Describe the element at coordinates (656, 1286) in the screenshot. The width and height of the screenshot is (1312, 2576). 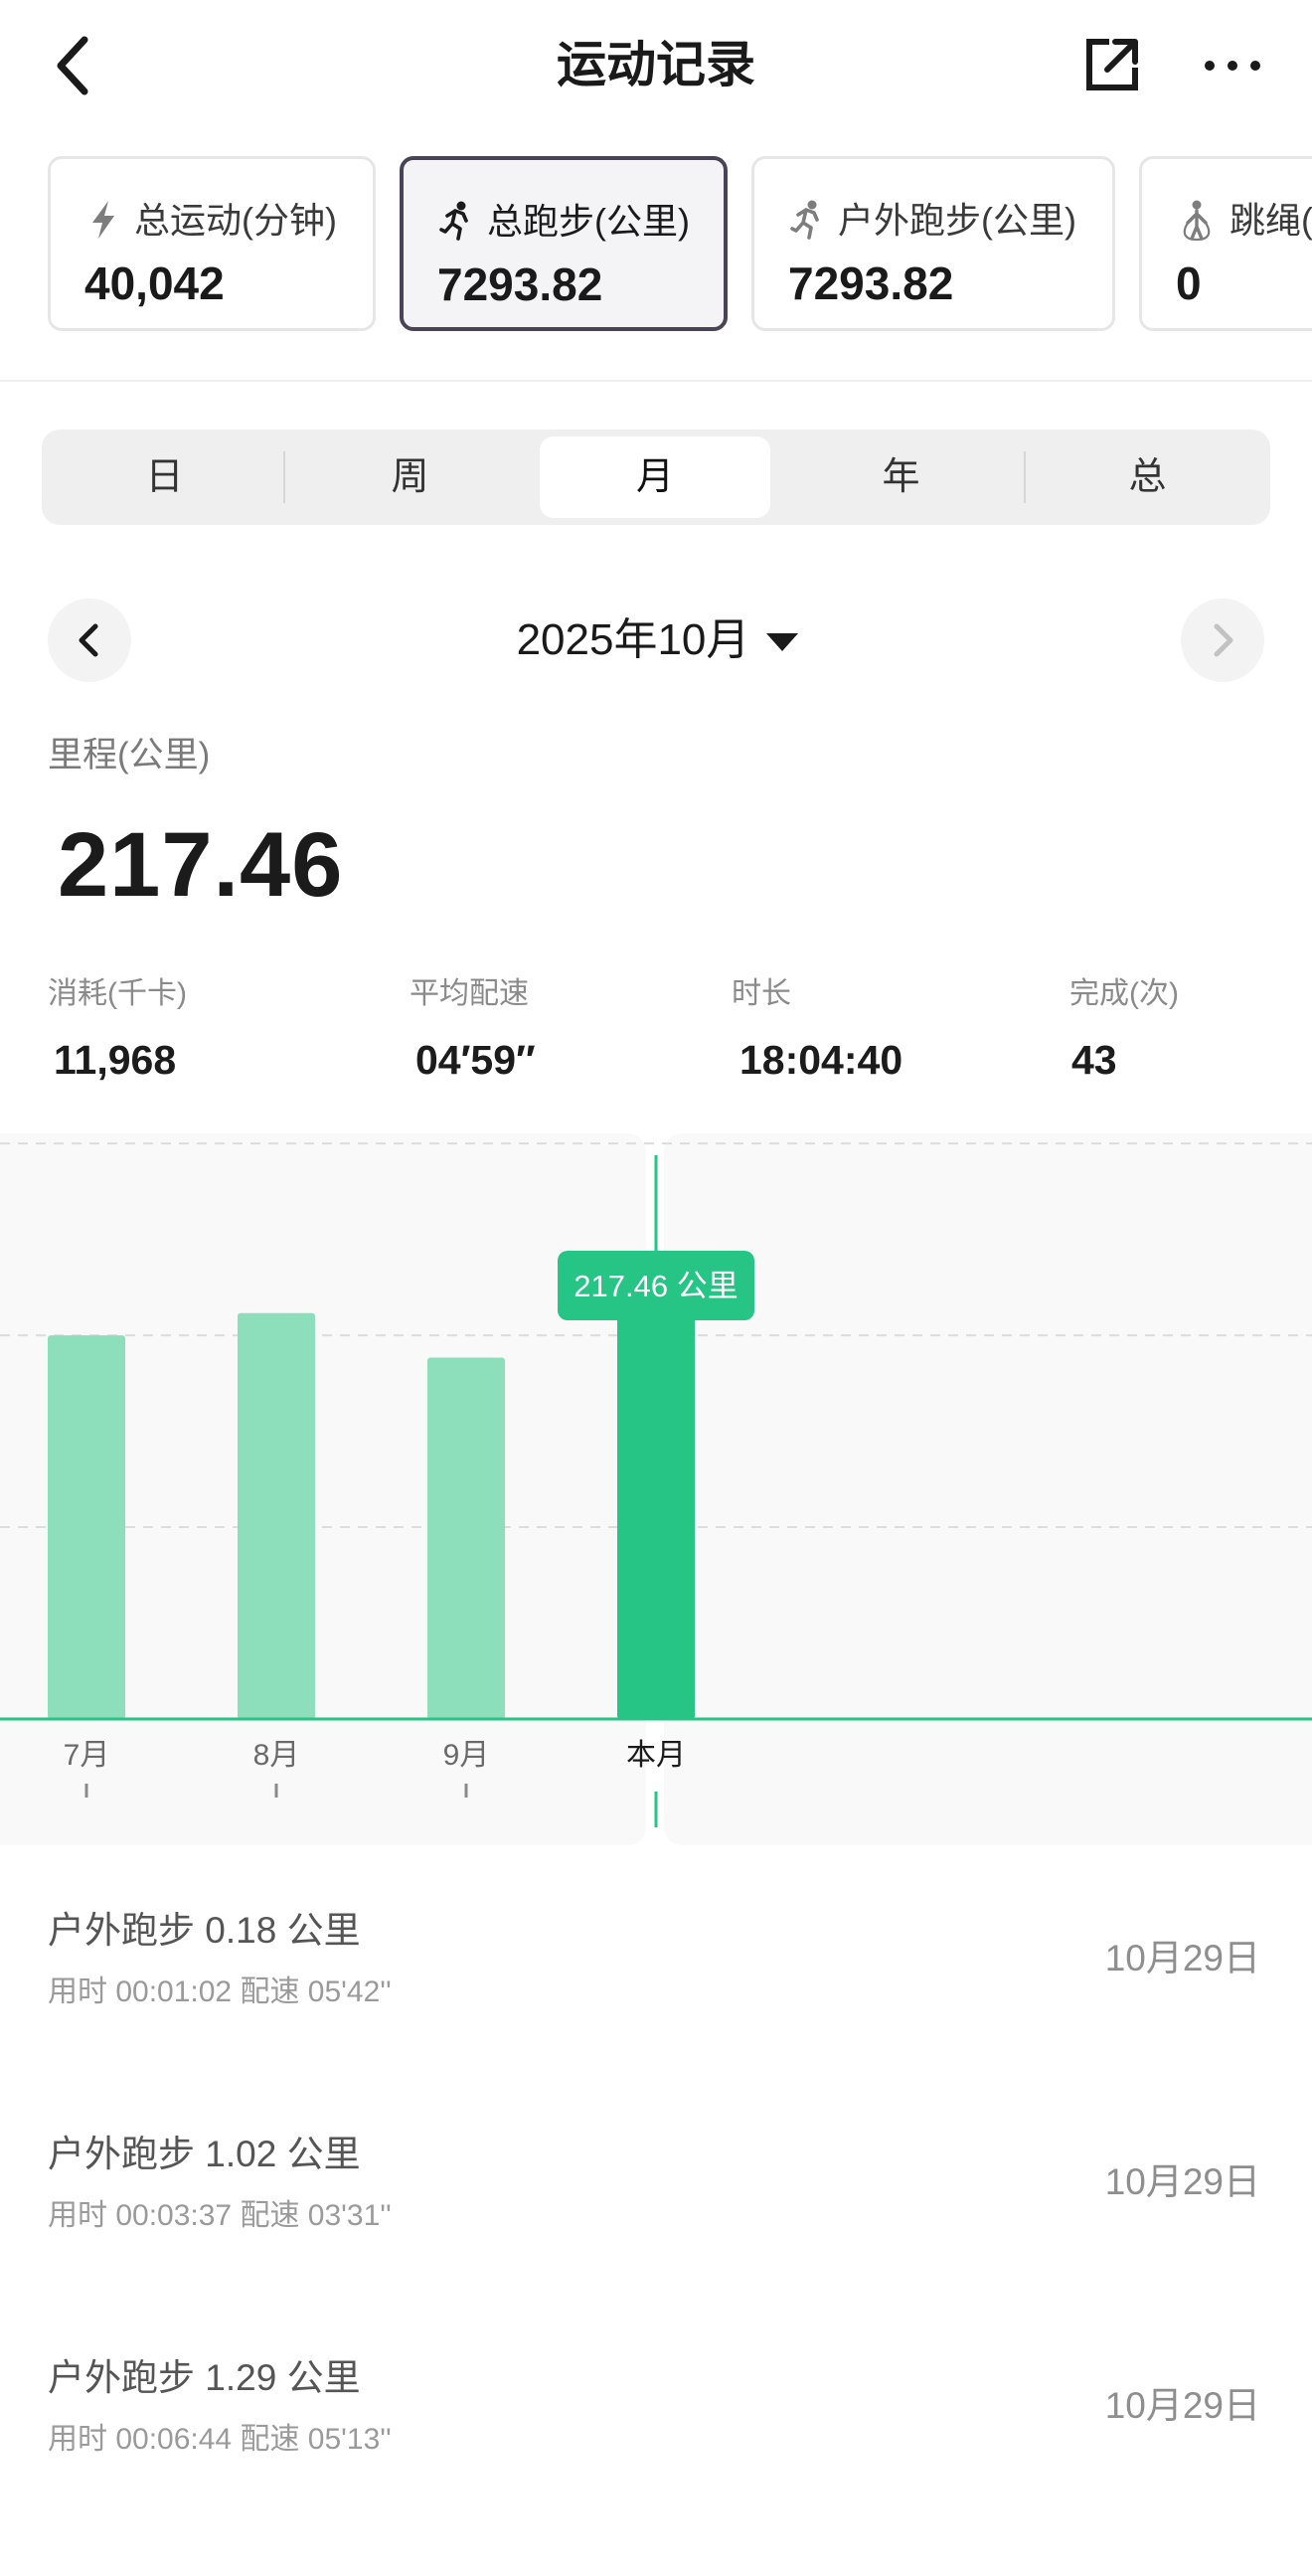
I see `chart-tooltip-label: 217.46 公里` at that location.